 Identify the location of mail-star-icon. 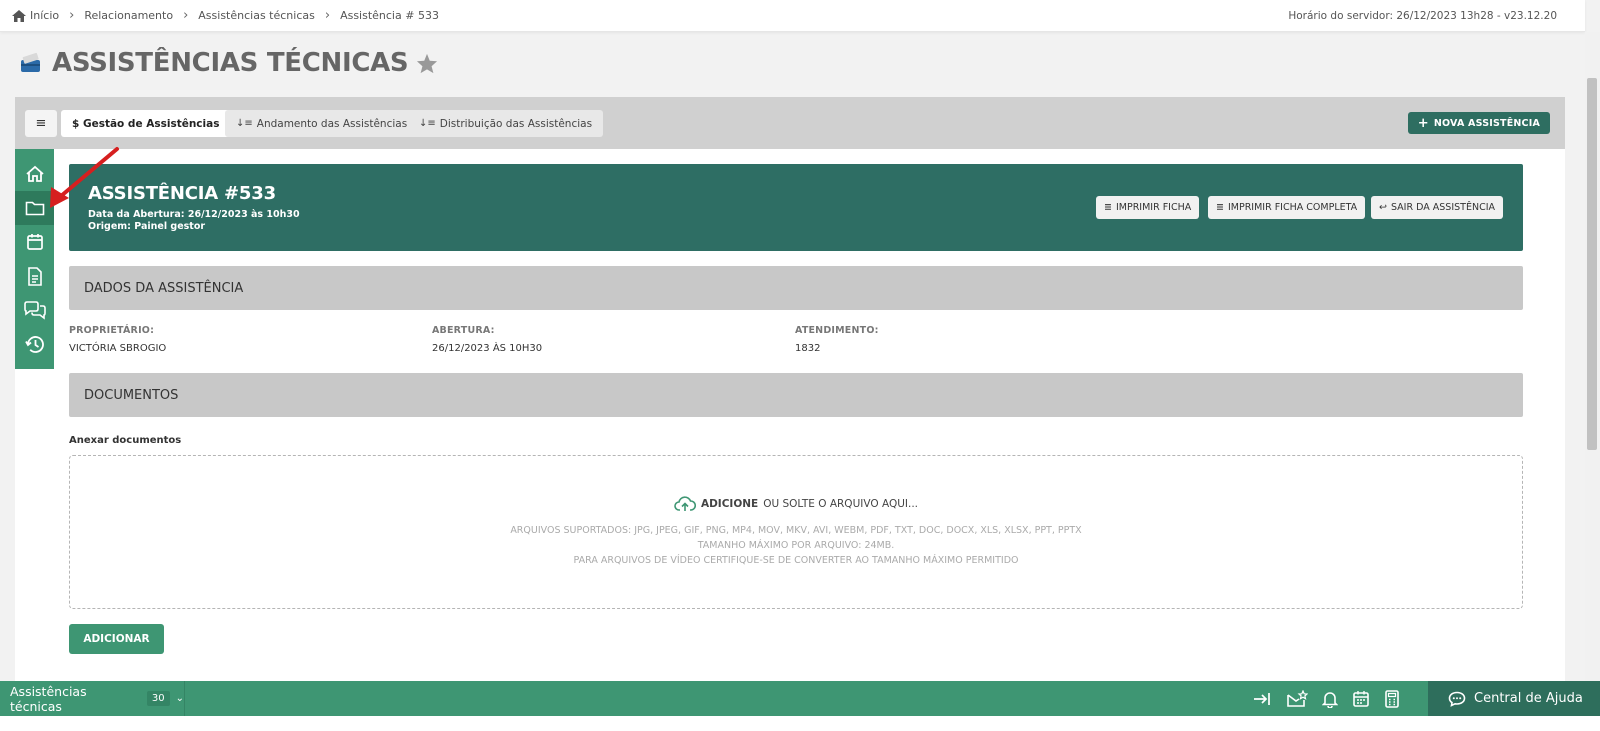
(1297, 698).